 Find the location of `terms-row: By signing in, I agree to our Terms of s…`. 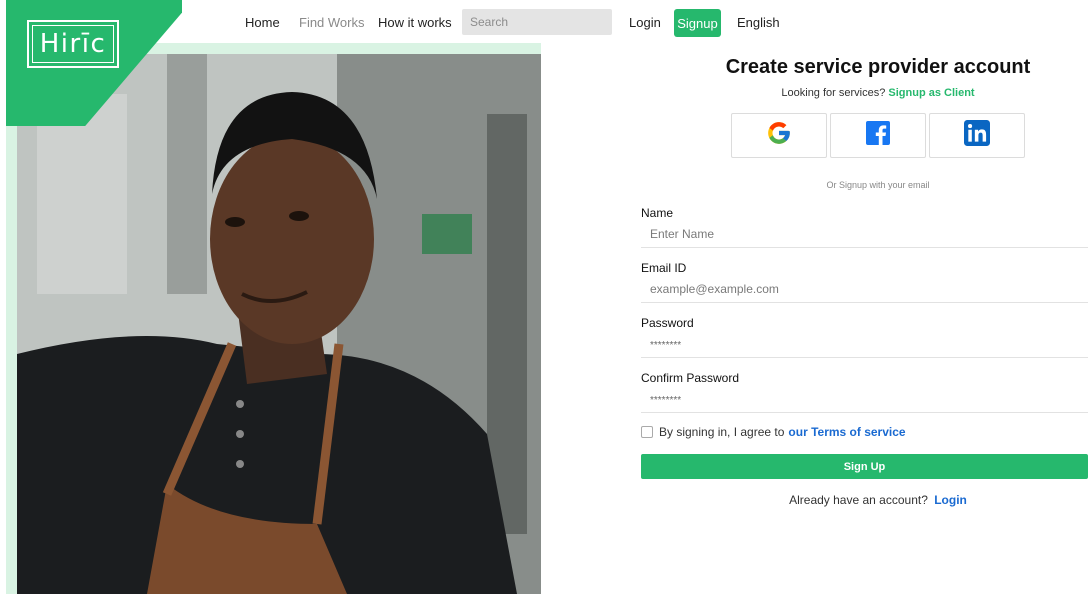

terms-row: By signing in, I agree to our Terms of s… is located at coordinates (773, 432).